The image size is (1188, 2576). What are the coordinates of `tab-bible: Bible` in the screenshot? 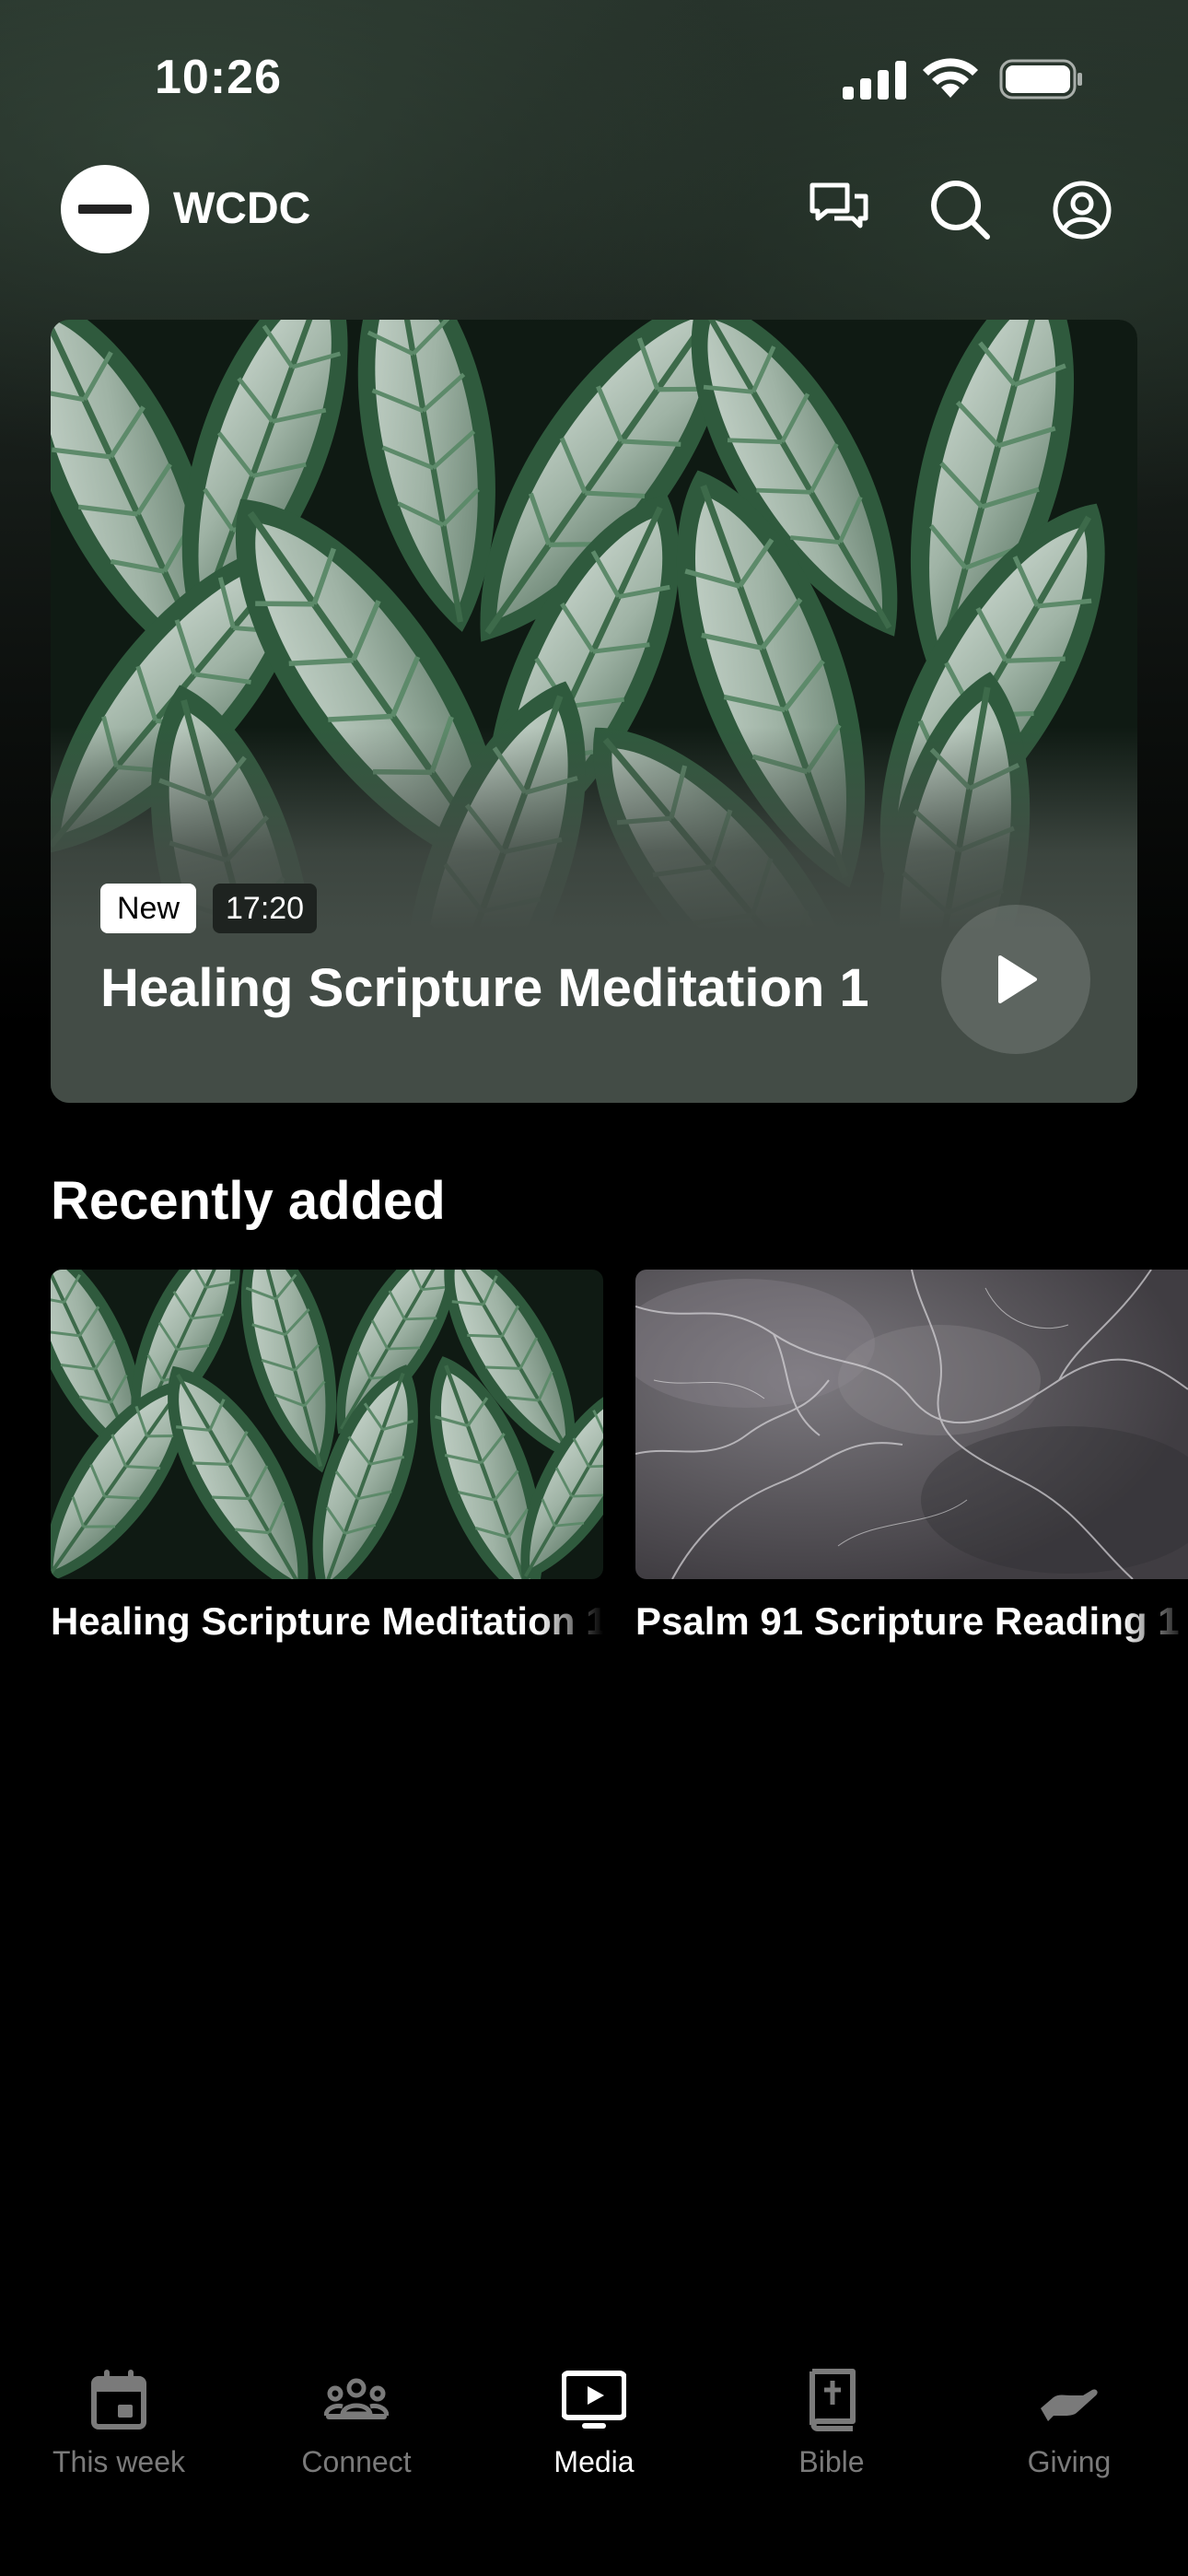 It's located at (831, 2432).